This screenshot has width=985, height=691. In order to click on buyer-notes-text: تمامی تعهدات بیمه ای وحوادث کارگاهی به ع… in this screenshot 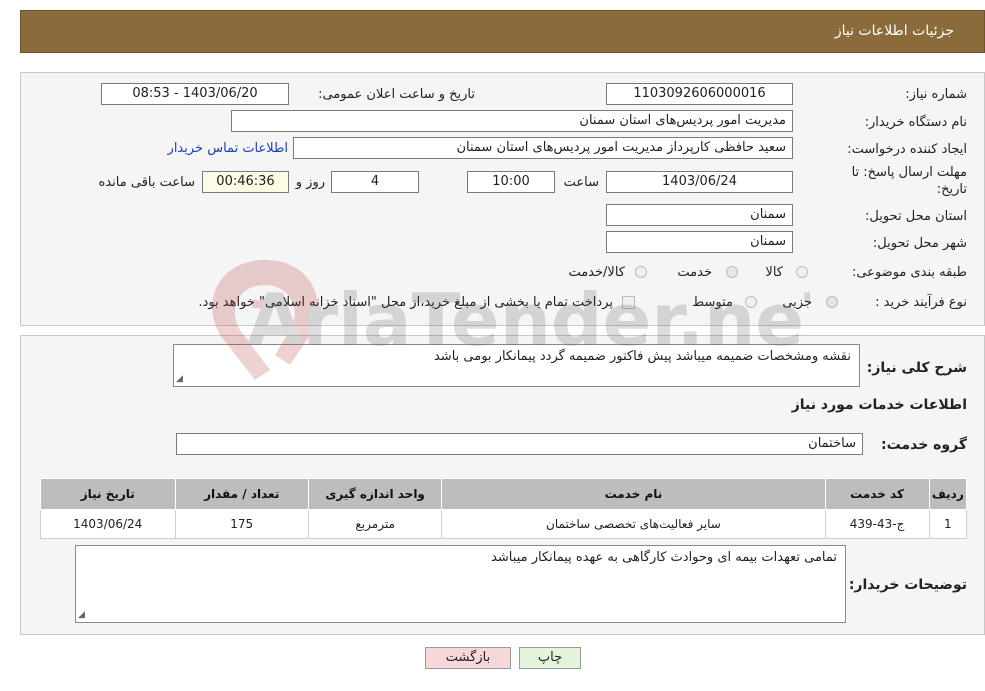, I will do `click(664, 557)`.